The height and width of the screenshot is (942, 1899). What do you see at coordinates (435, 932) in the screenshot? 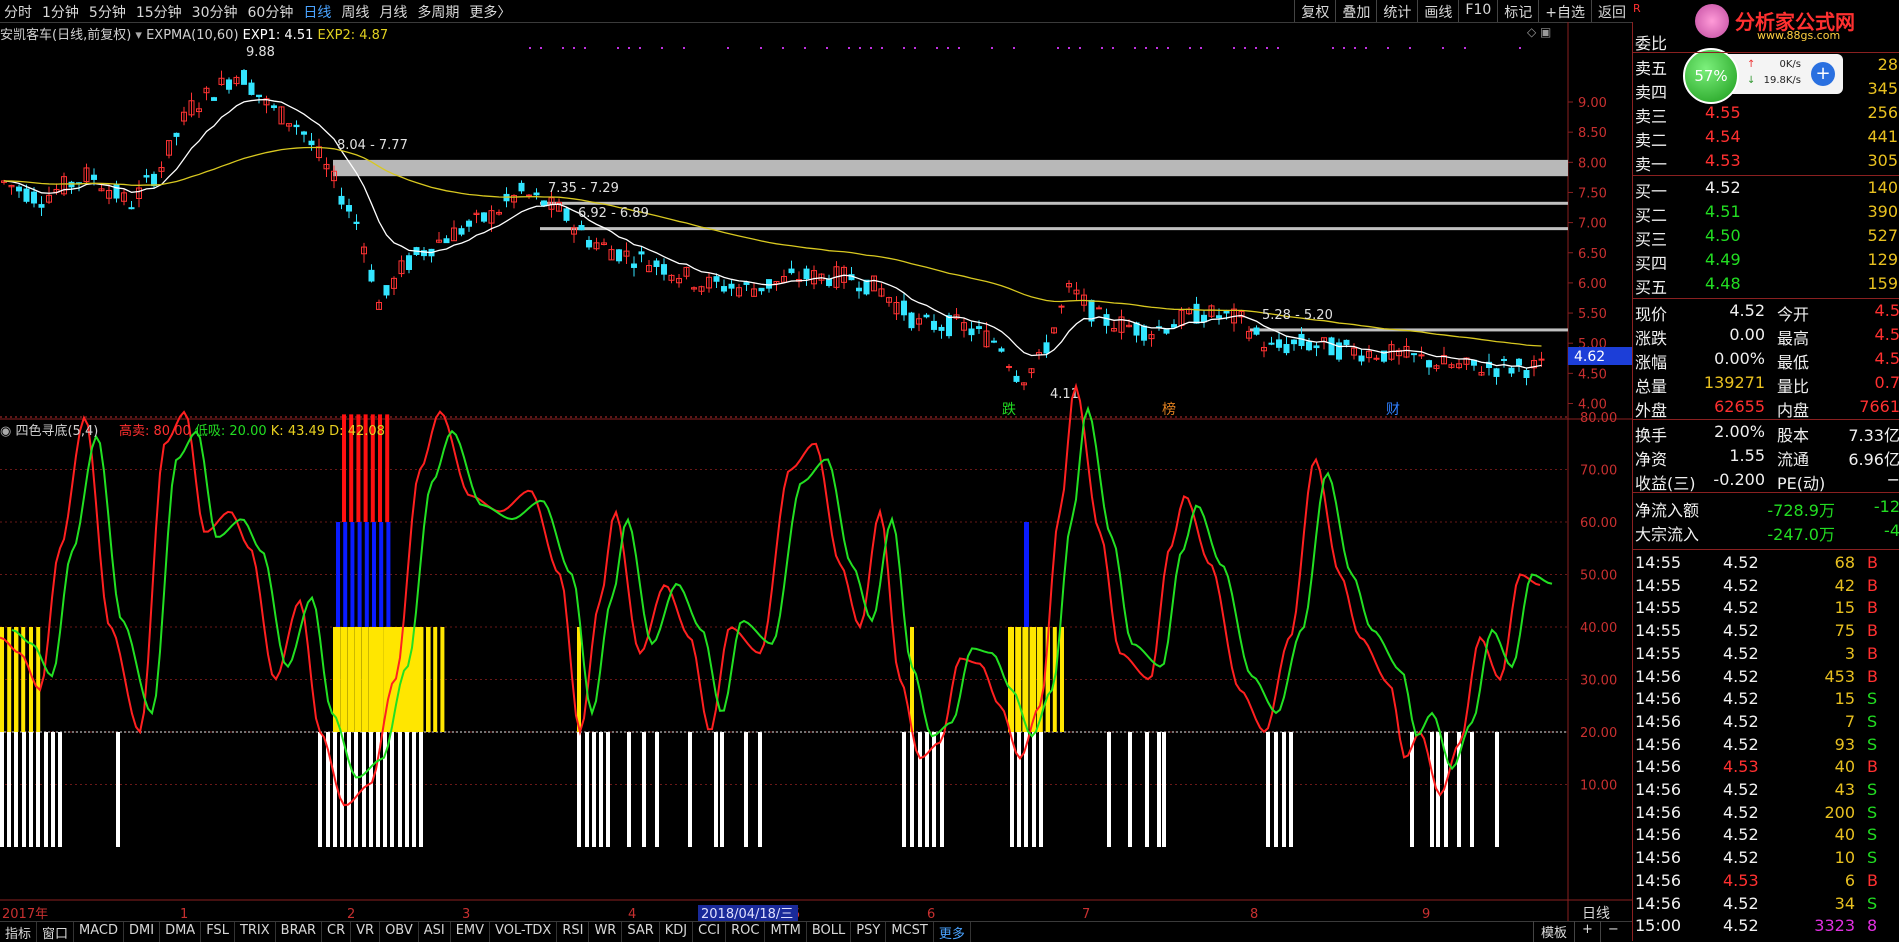
I see `indicator-tab-11: ASI` at bounding box center [435, 932].